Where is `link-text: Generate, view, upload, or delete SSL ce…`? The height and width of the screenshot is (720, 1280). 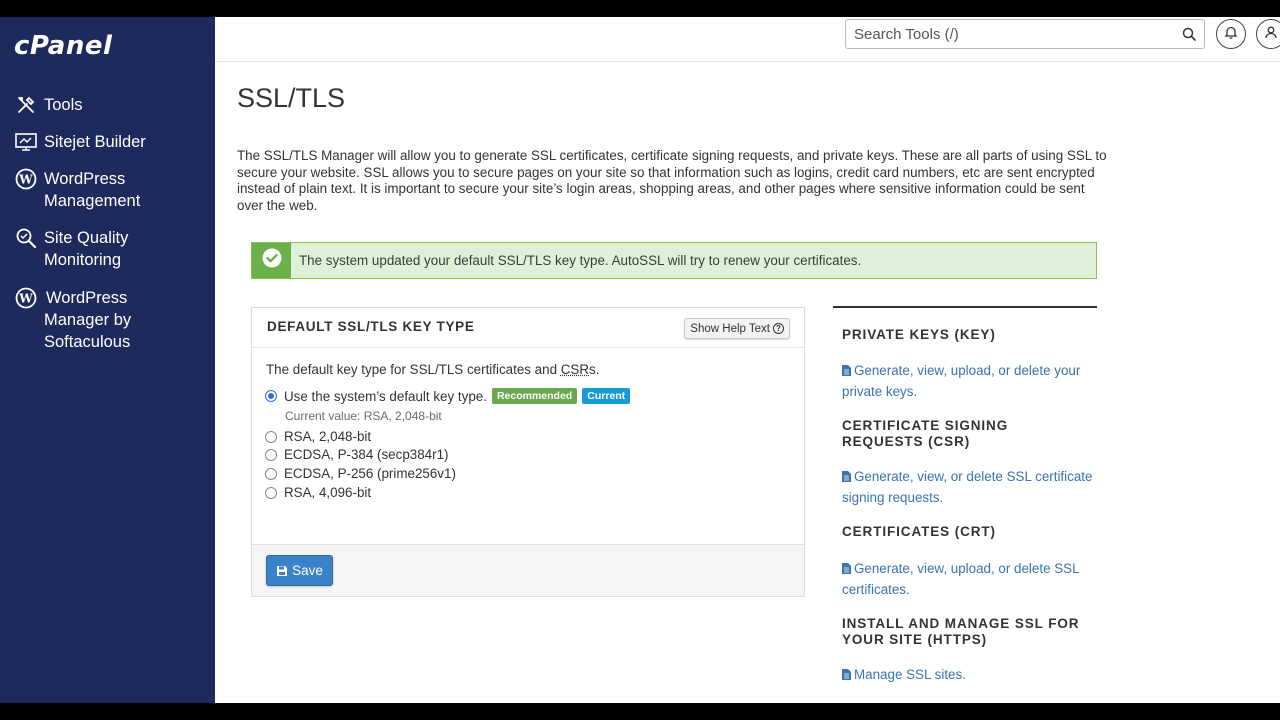 link-text: Generate, view, upload, or delete SSL ce… is located at coordinates (960, 579).